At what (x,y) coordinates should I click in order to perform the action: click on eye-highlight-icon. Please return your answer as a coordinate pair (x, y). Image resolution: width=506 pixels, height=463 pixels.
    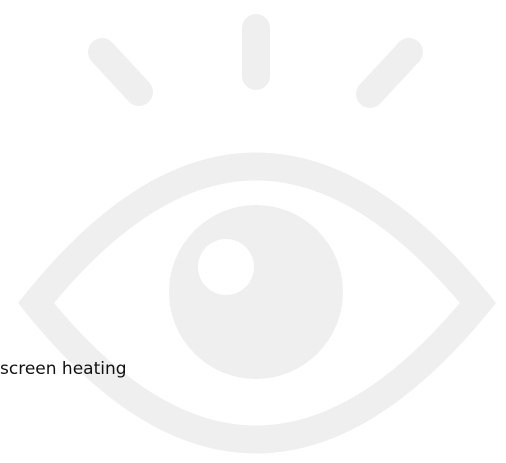
    Looking at the image, I should click on (226, 267).